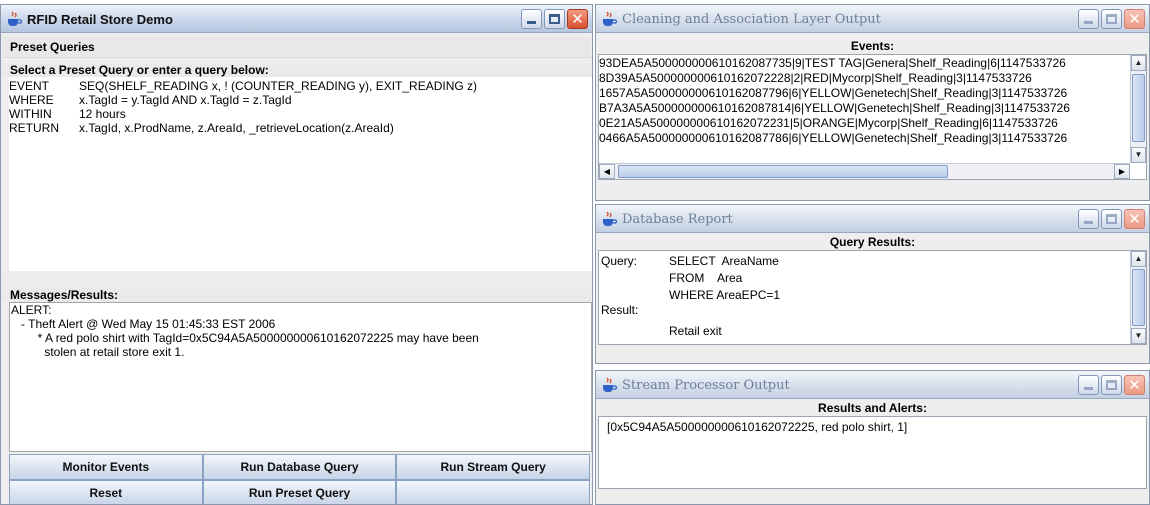 The image size is (1150, 505). What do you see at coordinates (296, 295) in the screenshot?
I see `messages-results-header: Messages/Results:` at bounding box center [296, 295].